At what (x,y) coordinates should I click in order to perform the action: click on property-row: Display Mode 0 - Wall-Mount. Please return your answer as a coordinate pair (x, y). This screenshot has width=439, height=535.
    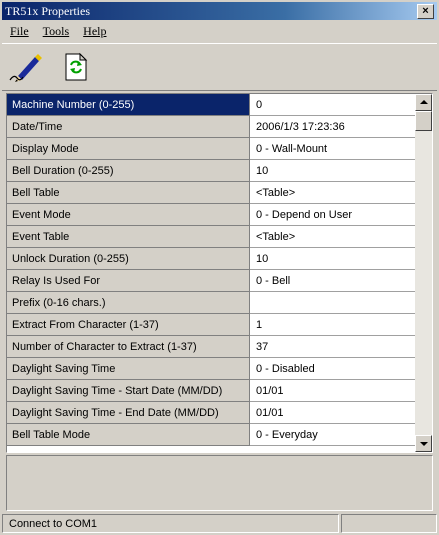
    Looking at the image, I should click on (211, 149).